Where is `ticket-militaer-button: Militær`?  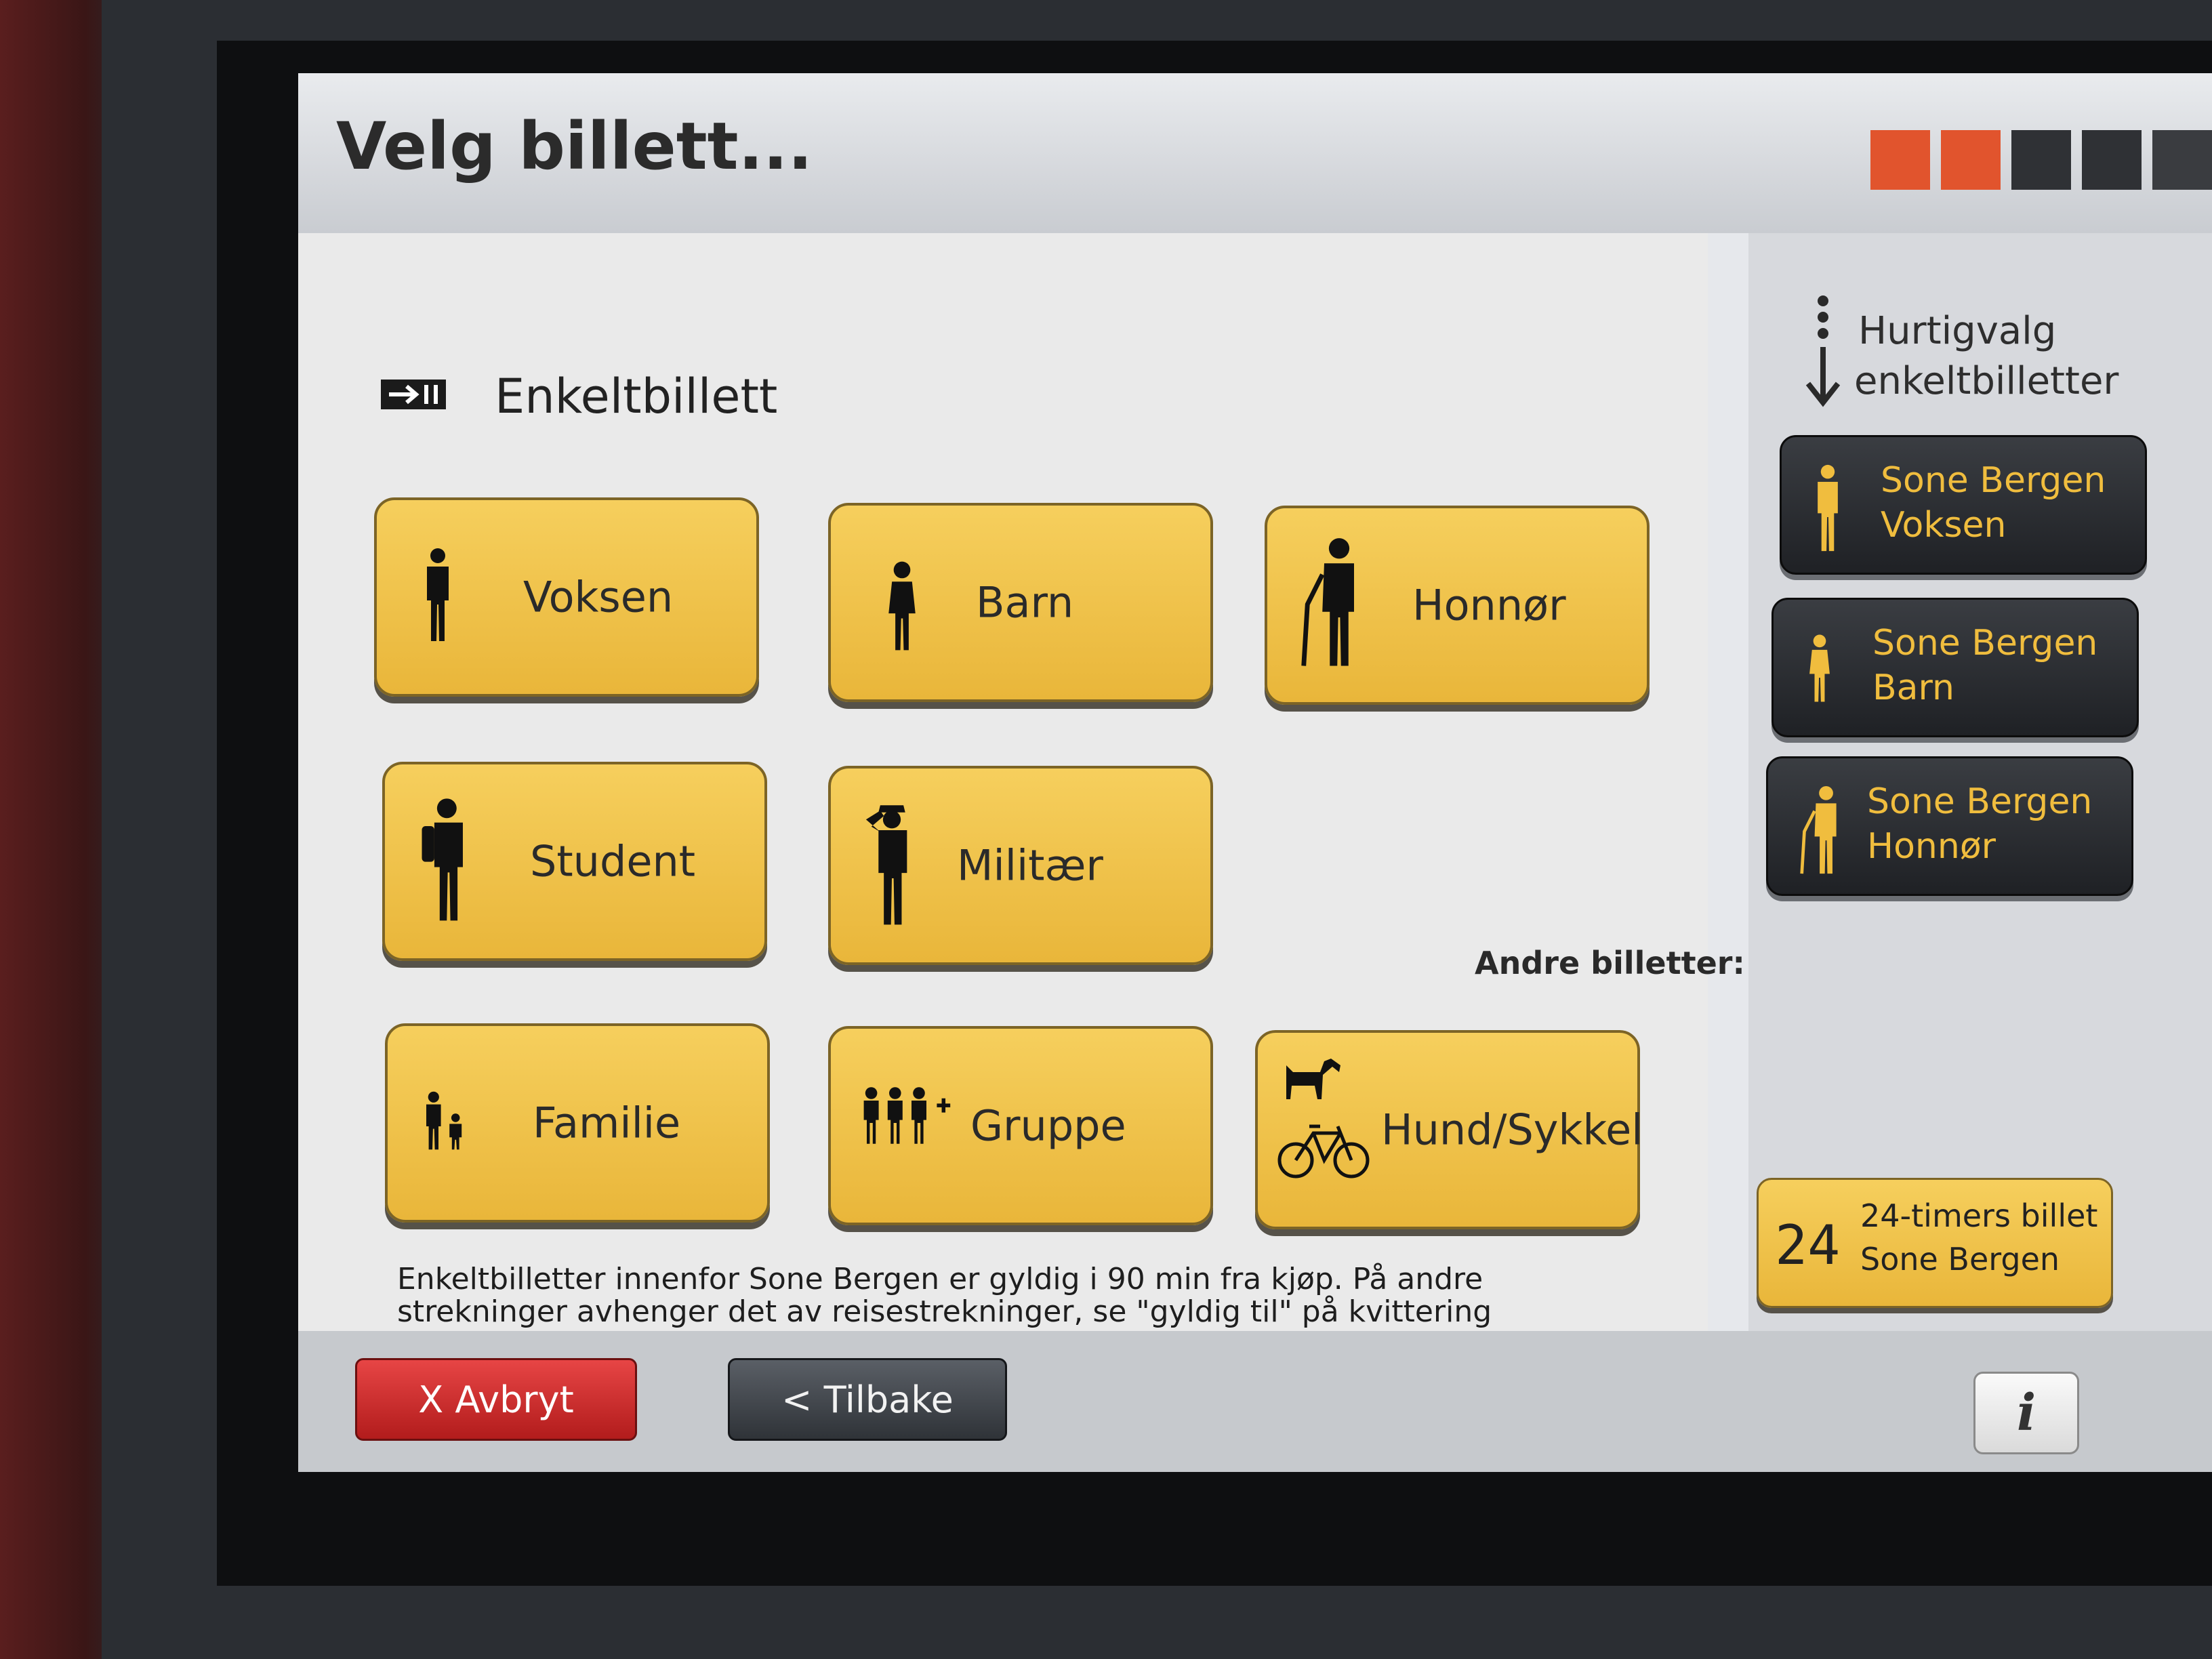
ticket-militaer-button: Militær is located at coordinates (1021, 865).